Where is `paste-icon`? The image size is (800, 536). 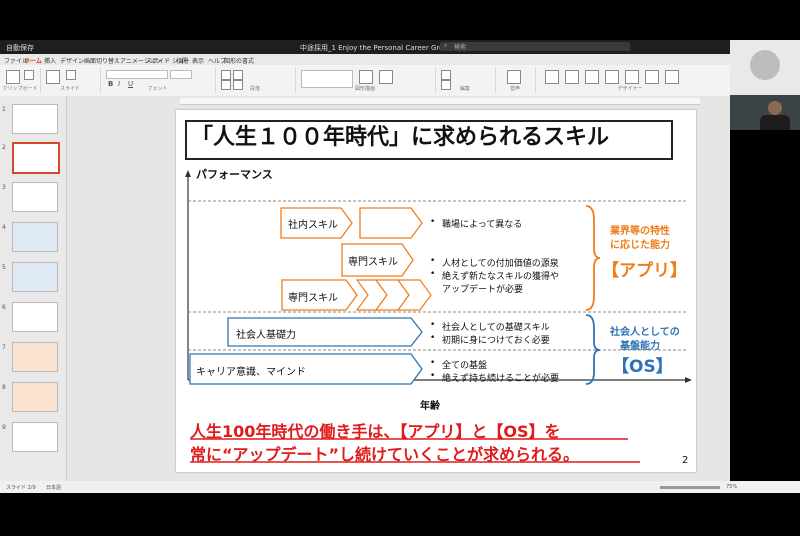 paste-icon is located at coordinates (13, 77).